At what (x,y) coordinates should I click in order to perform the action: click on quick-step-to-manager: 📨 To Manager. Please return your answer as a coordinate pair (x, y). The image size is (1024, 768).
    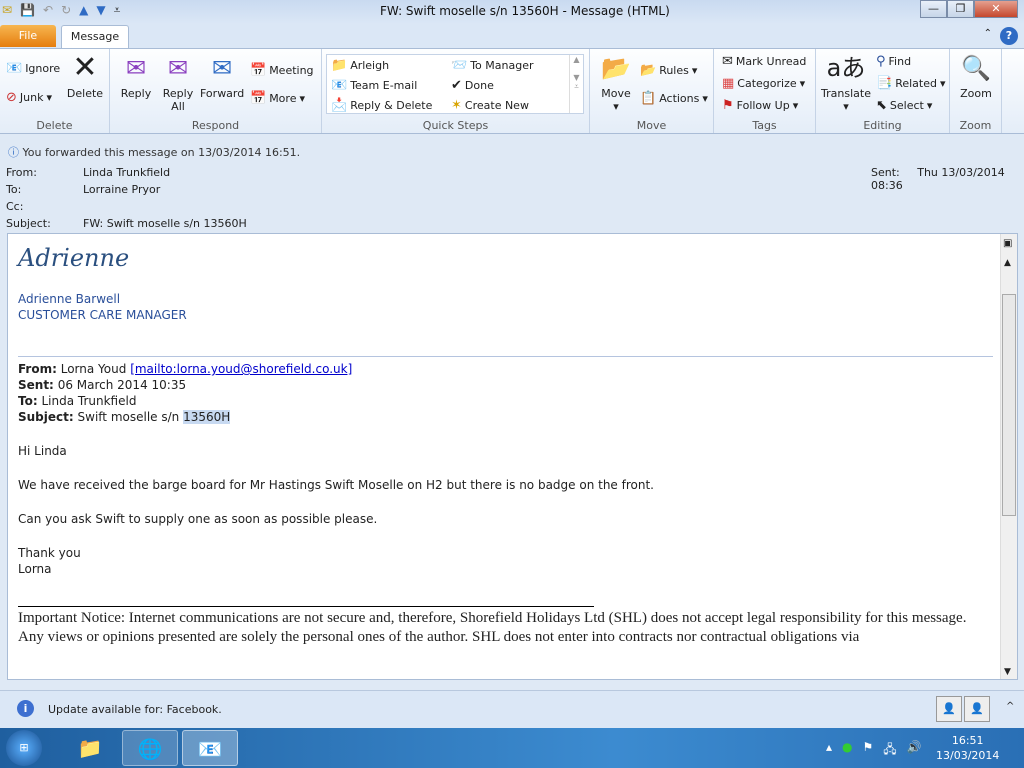
    Looking at the image, I should click on (492, 65).